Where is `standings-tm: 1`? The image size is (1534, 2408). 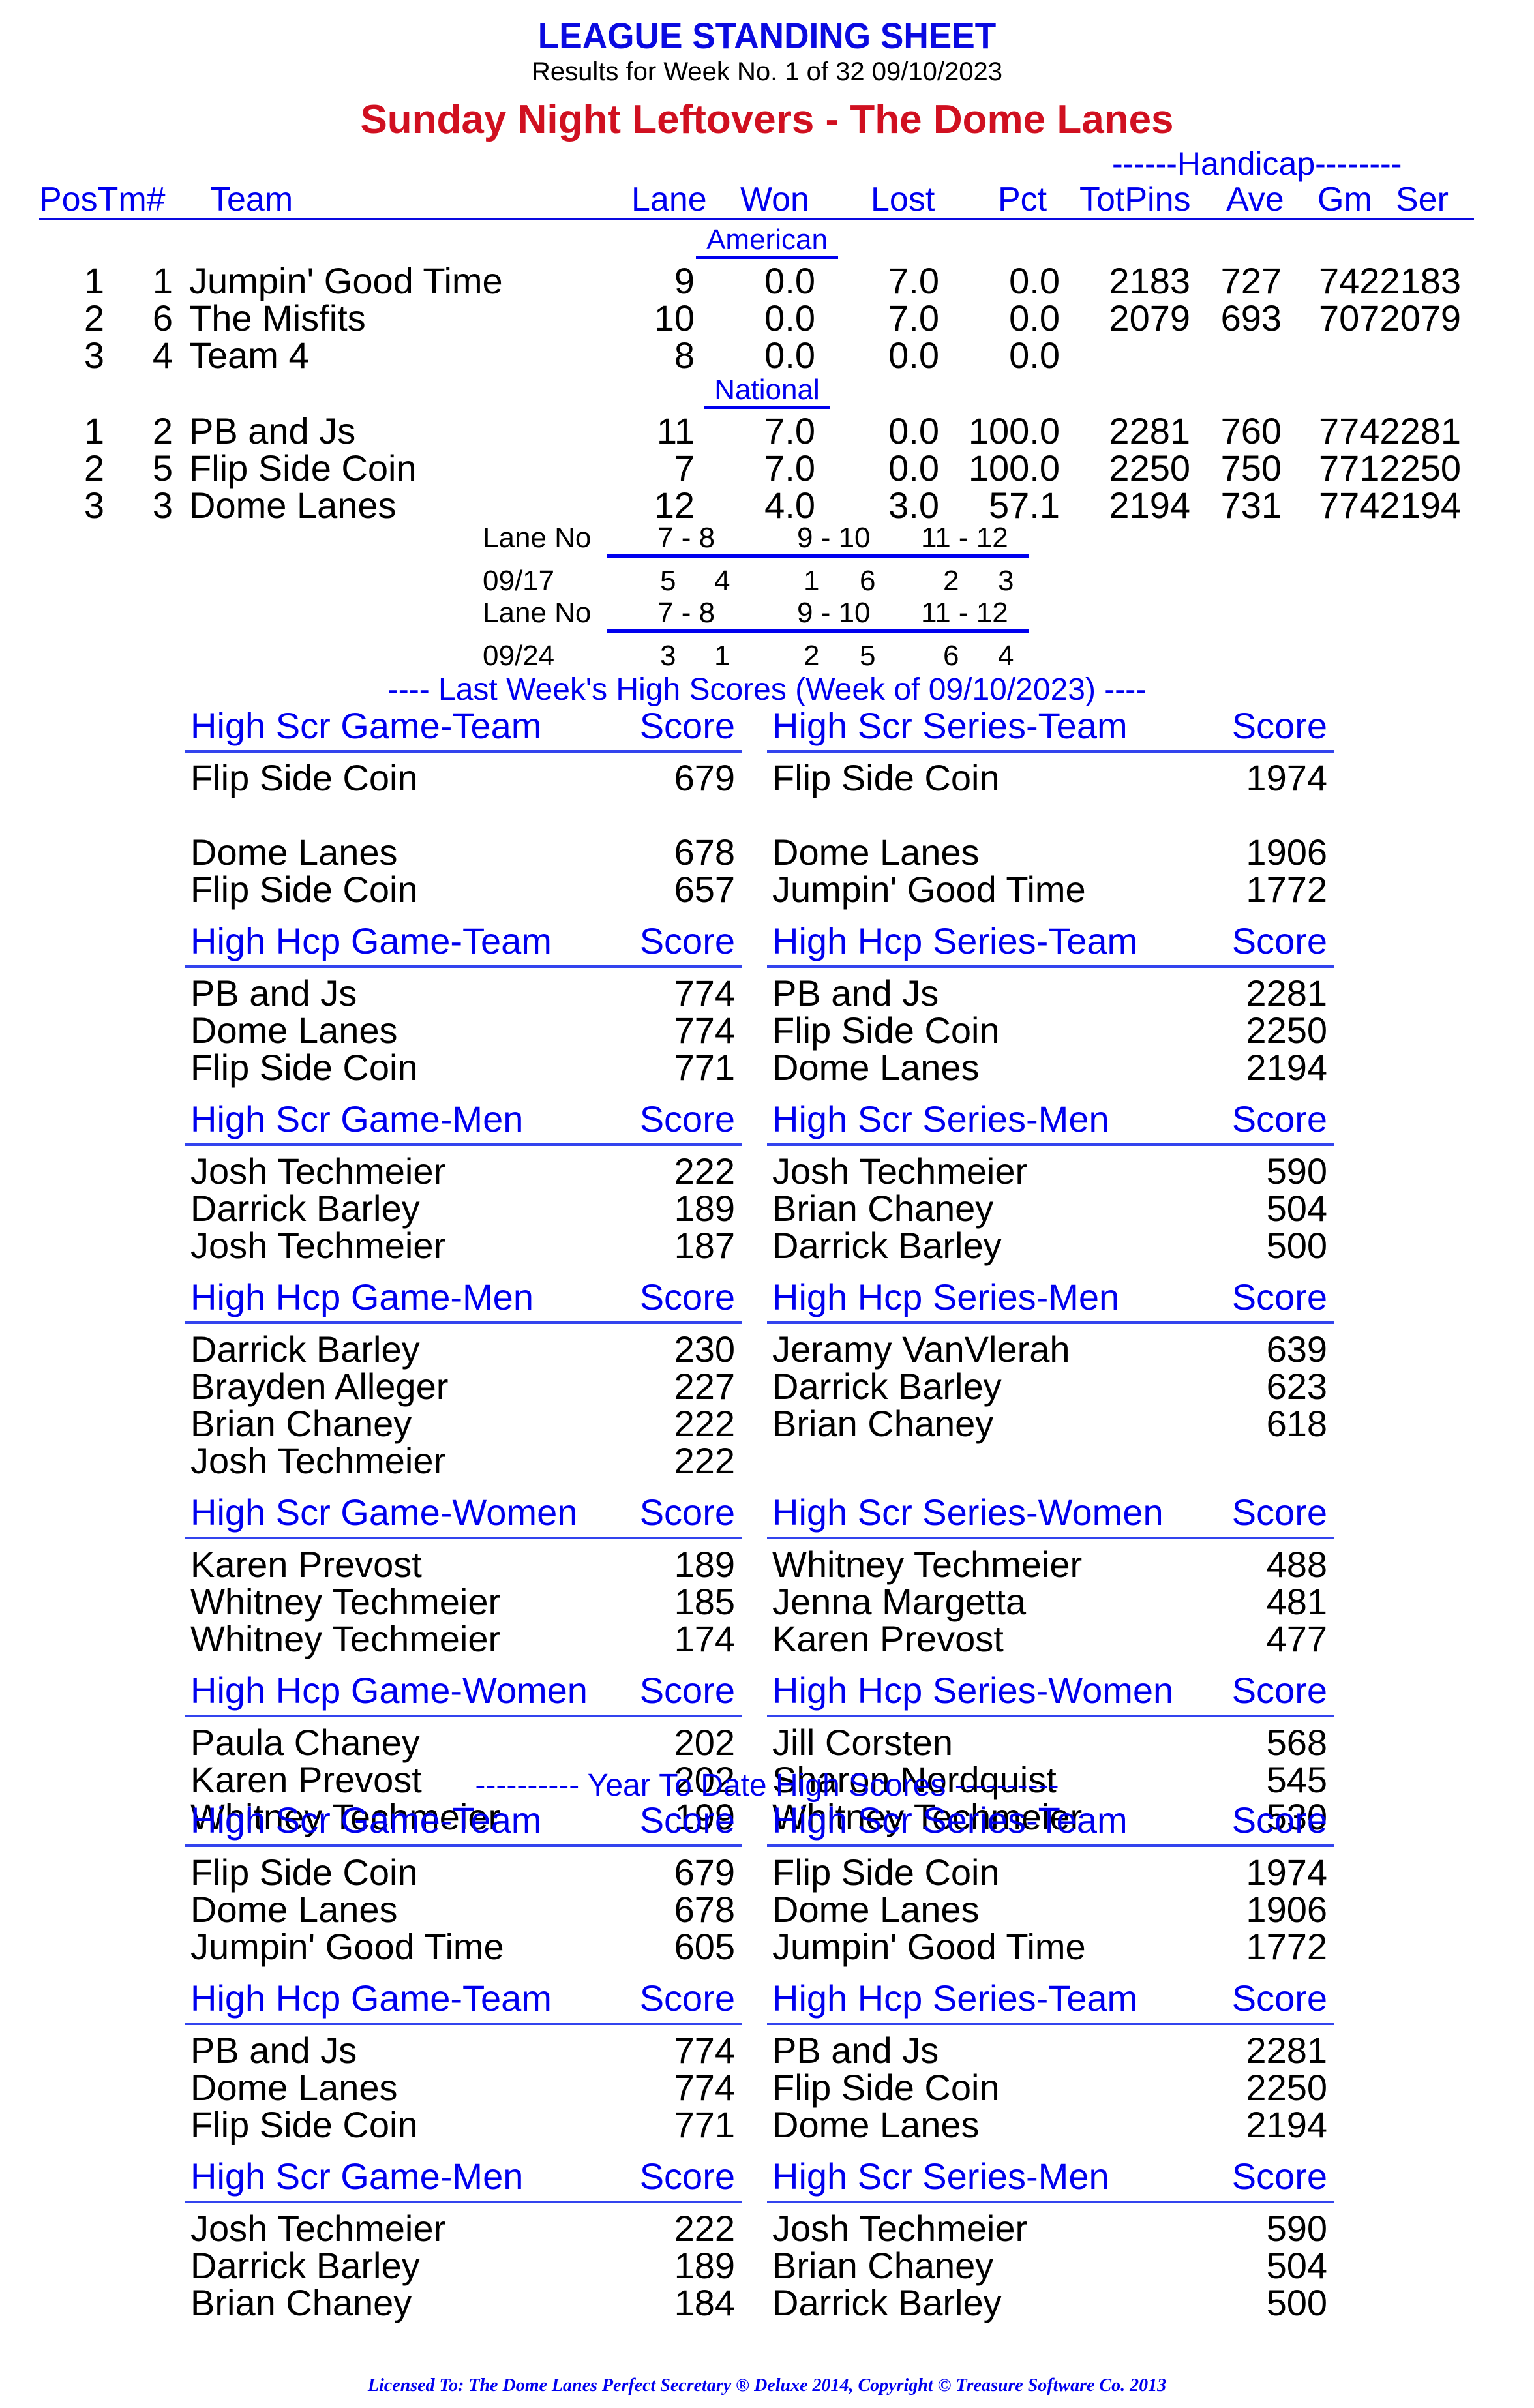 standings-tm: 1 is located at coordinates (162, 280).